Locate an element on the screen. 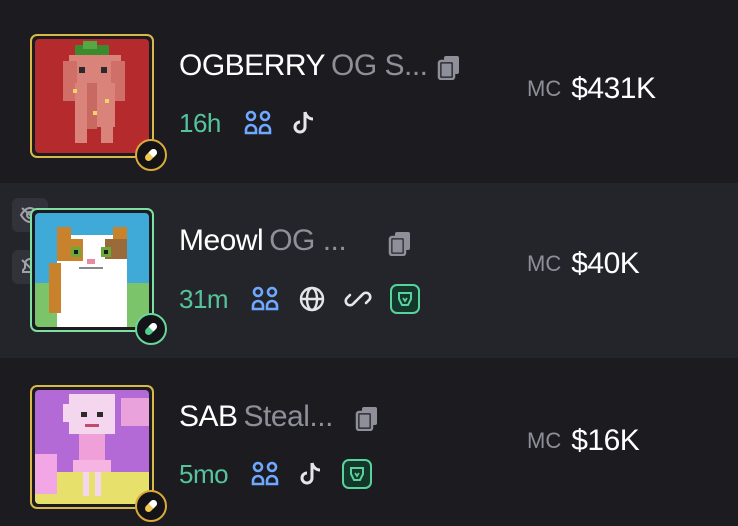  market-cap-value: $431K is located at coordinates (613, 88).